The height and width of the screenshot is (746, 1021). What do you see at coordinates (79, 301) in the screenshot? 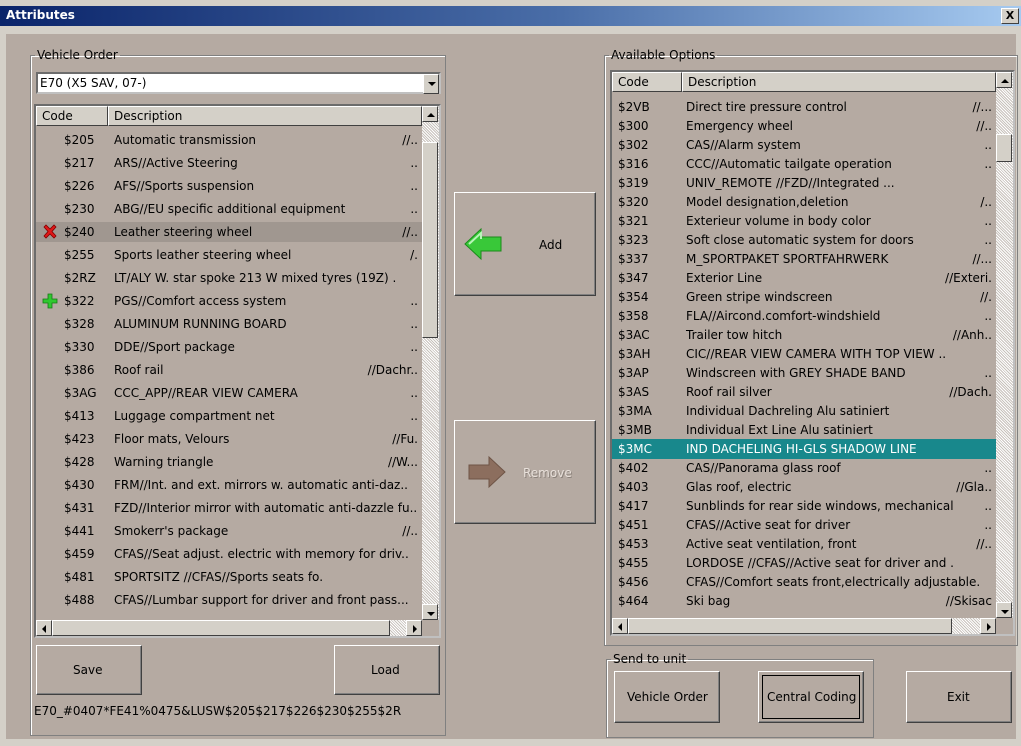
I see `row-code: $322` at bounding box center [79, 301].